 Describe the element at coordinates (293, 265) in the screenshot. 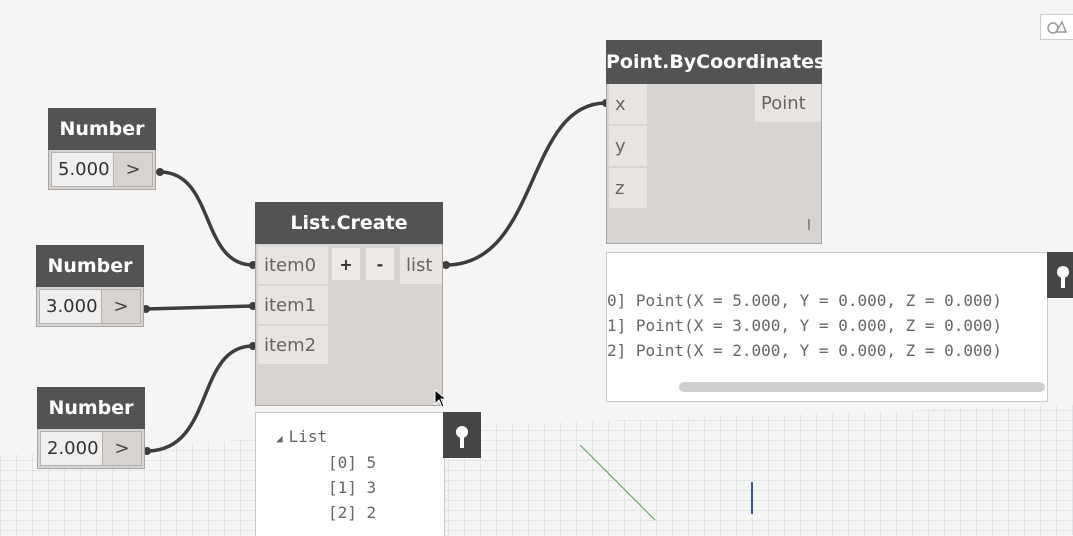

I see `input-port-item0: item0` at that location.